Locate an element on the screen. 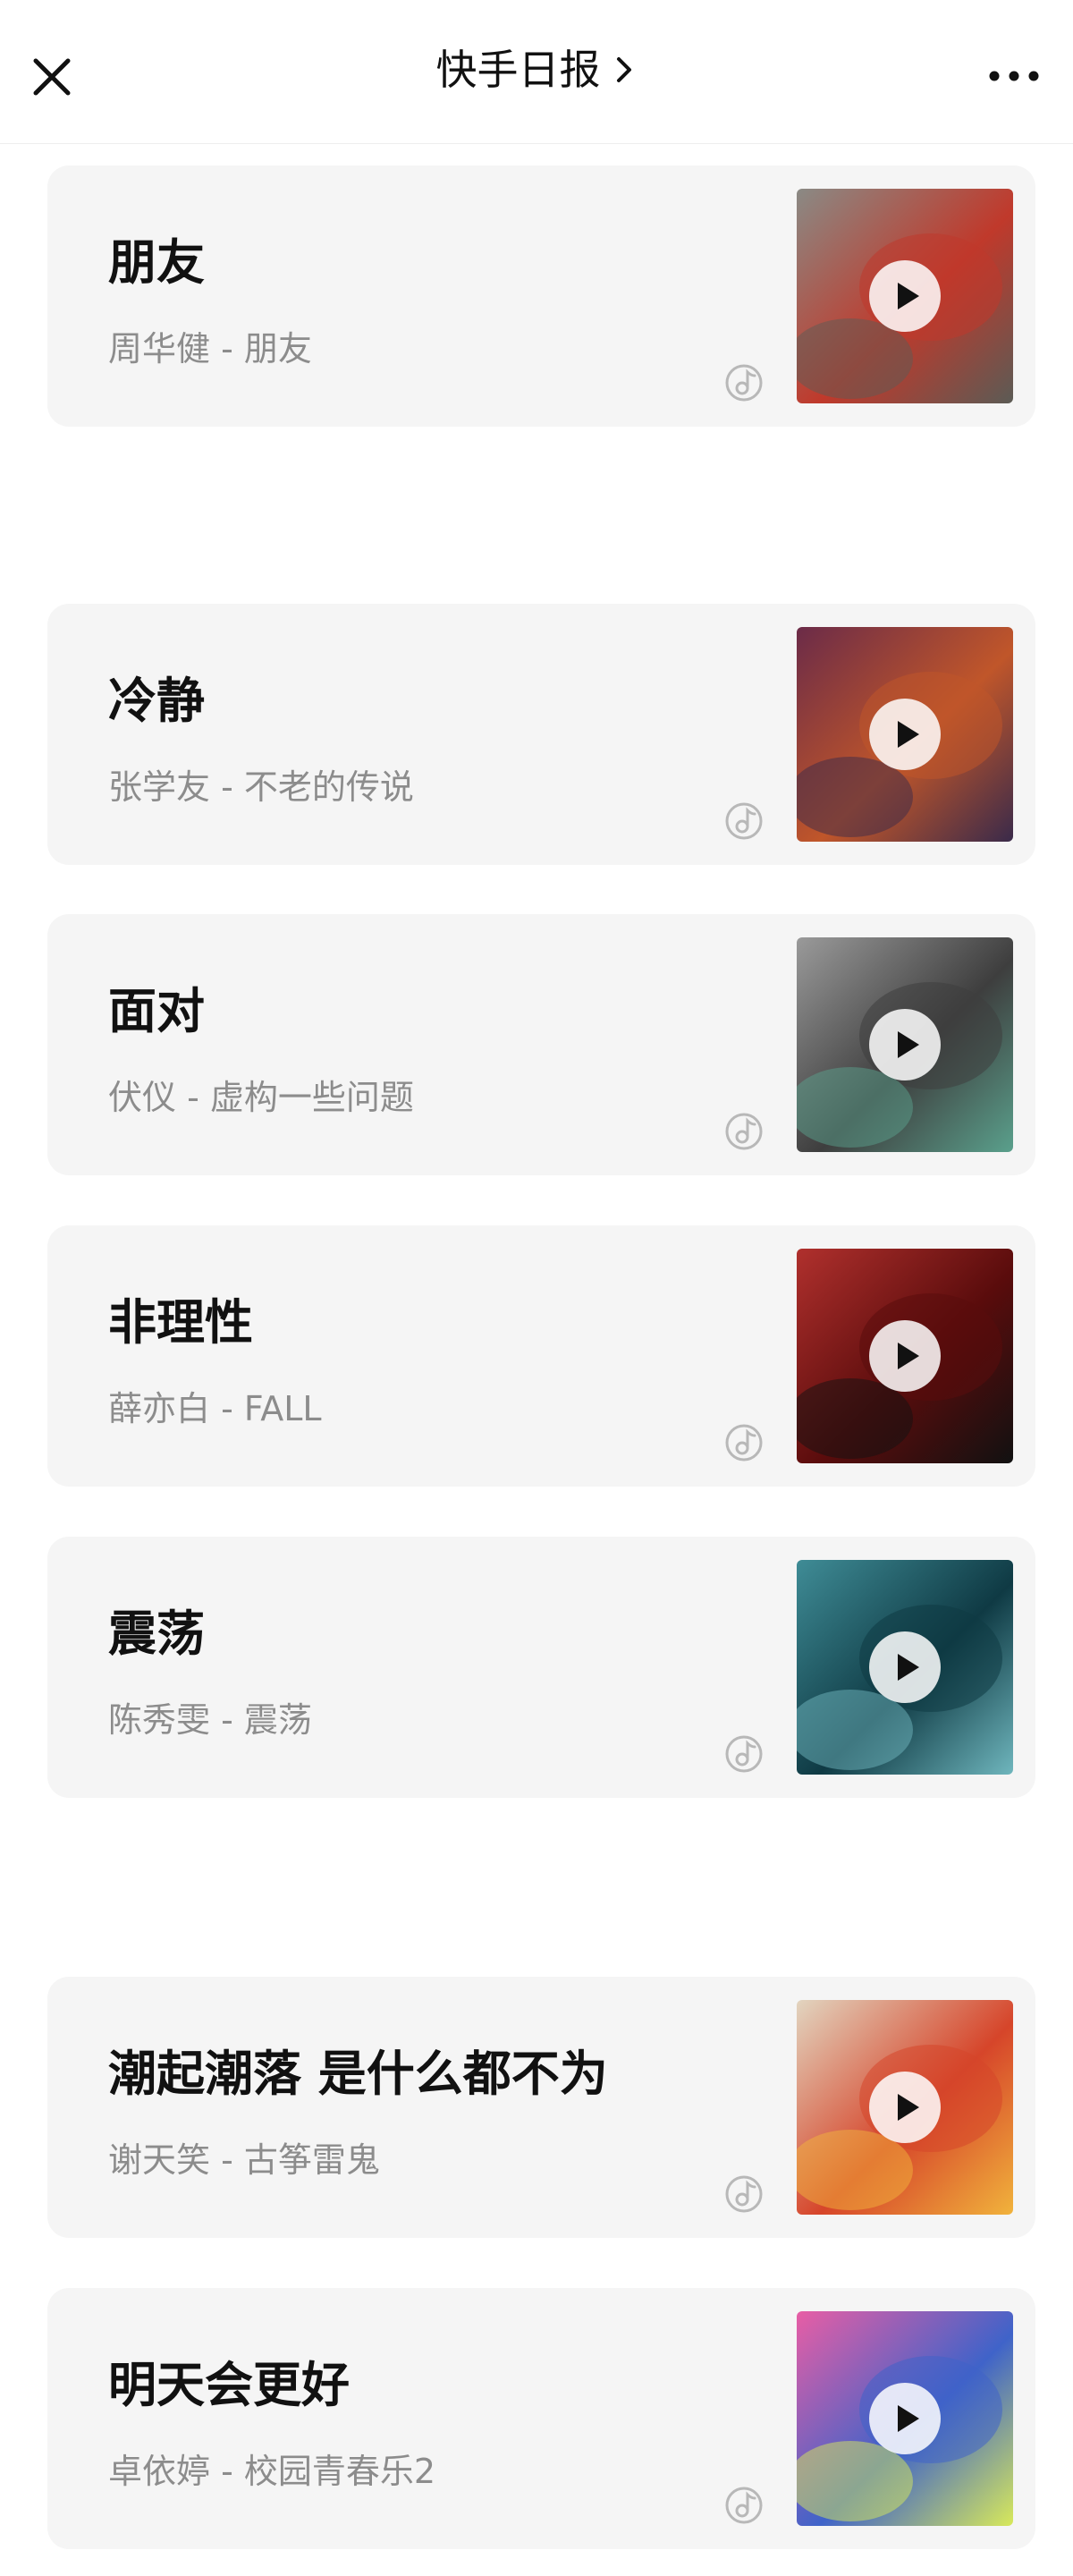 The width and height of the screenshot is (1073, 2576). top-bar: 快手日报 is located at coordinates (536, 72).